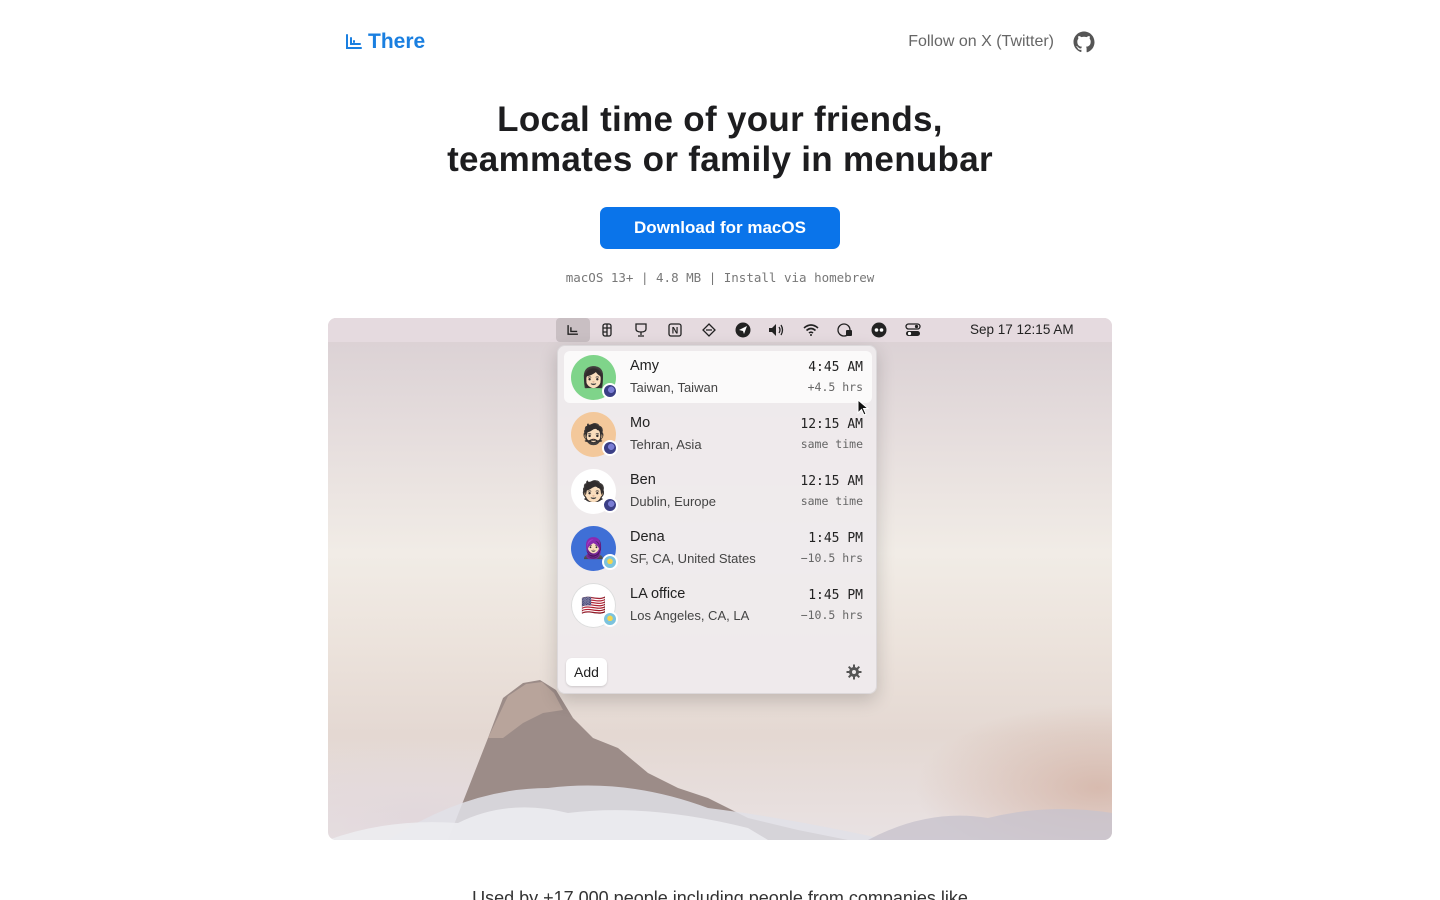 Image resolution: width=1440 pixels, height=900 pixels. I want to click on there-logo-icon, so click(354, 41).